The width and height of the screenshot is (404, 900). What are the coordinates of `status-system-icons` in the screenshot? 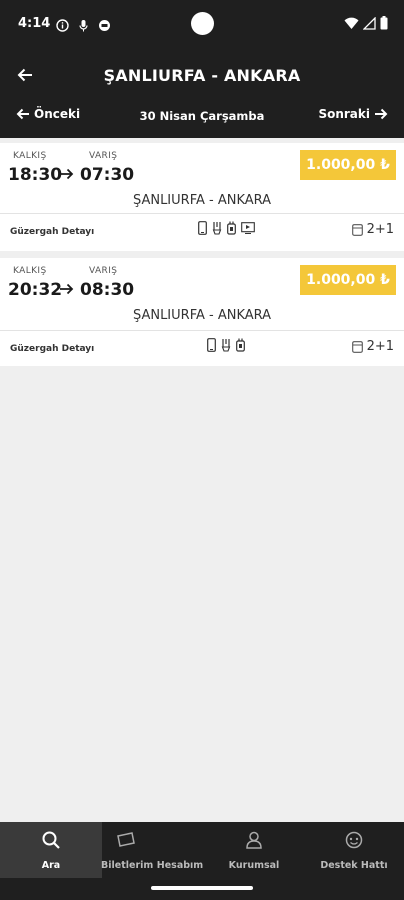 It's located at (366, 23).